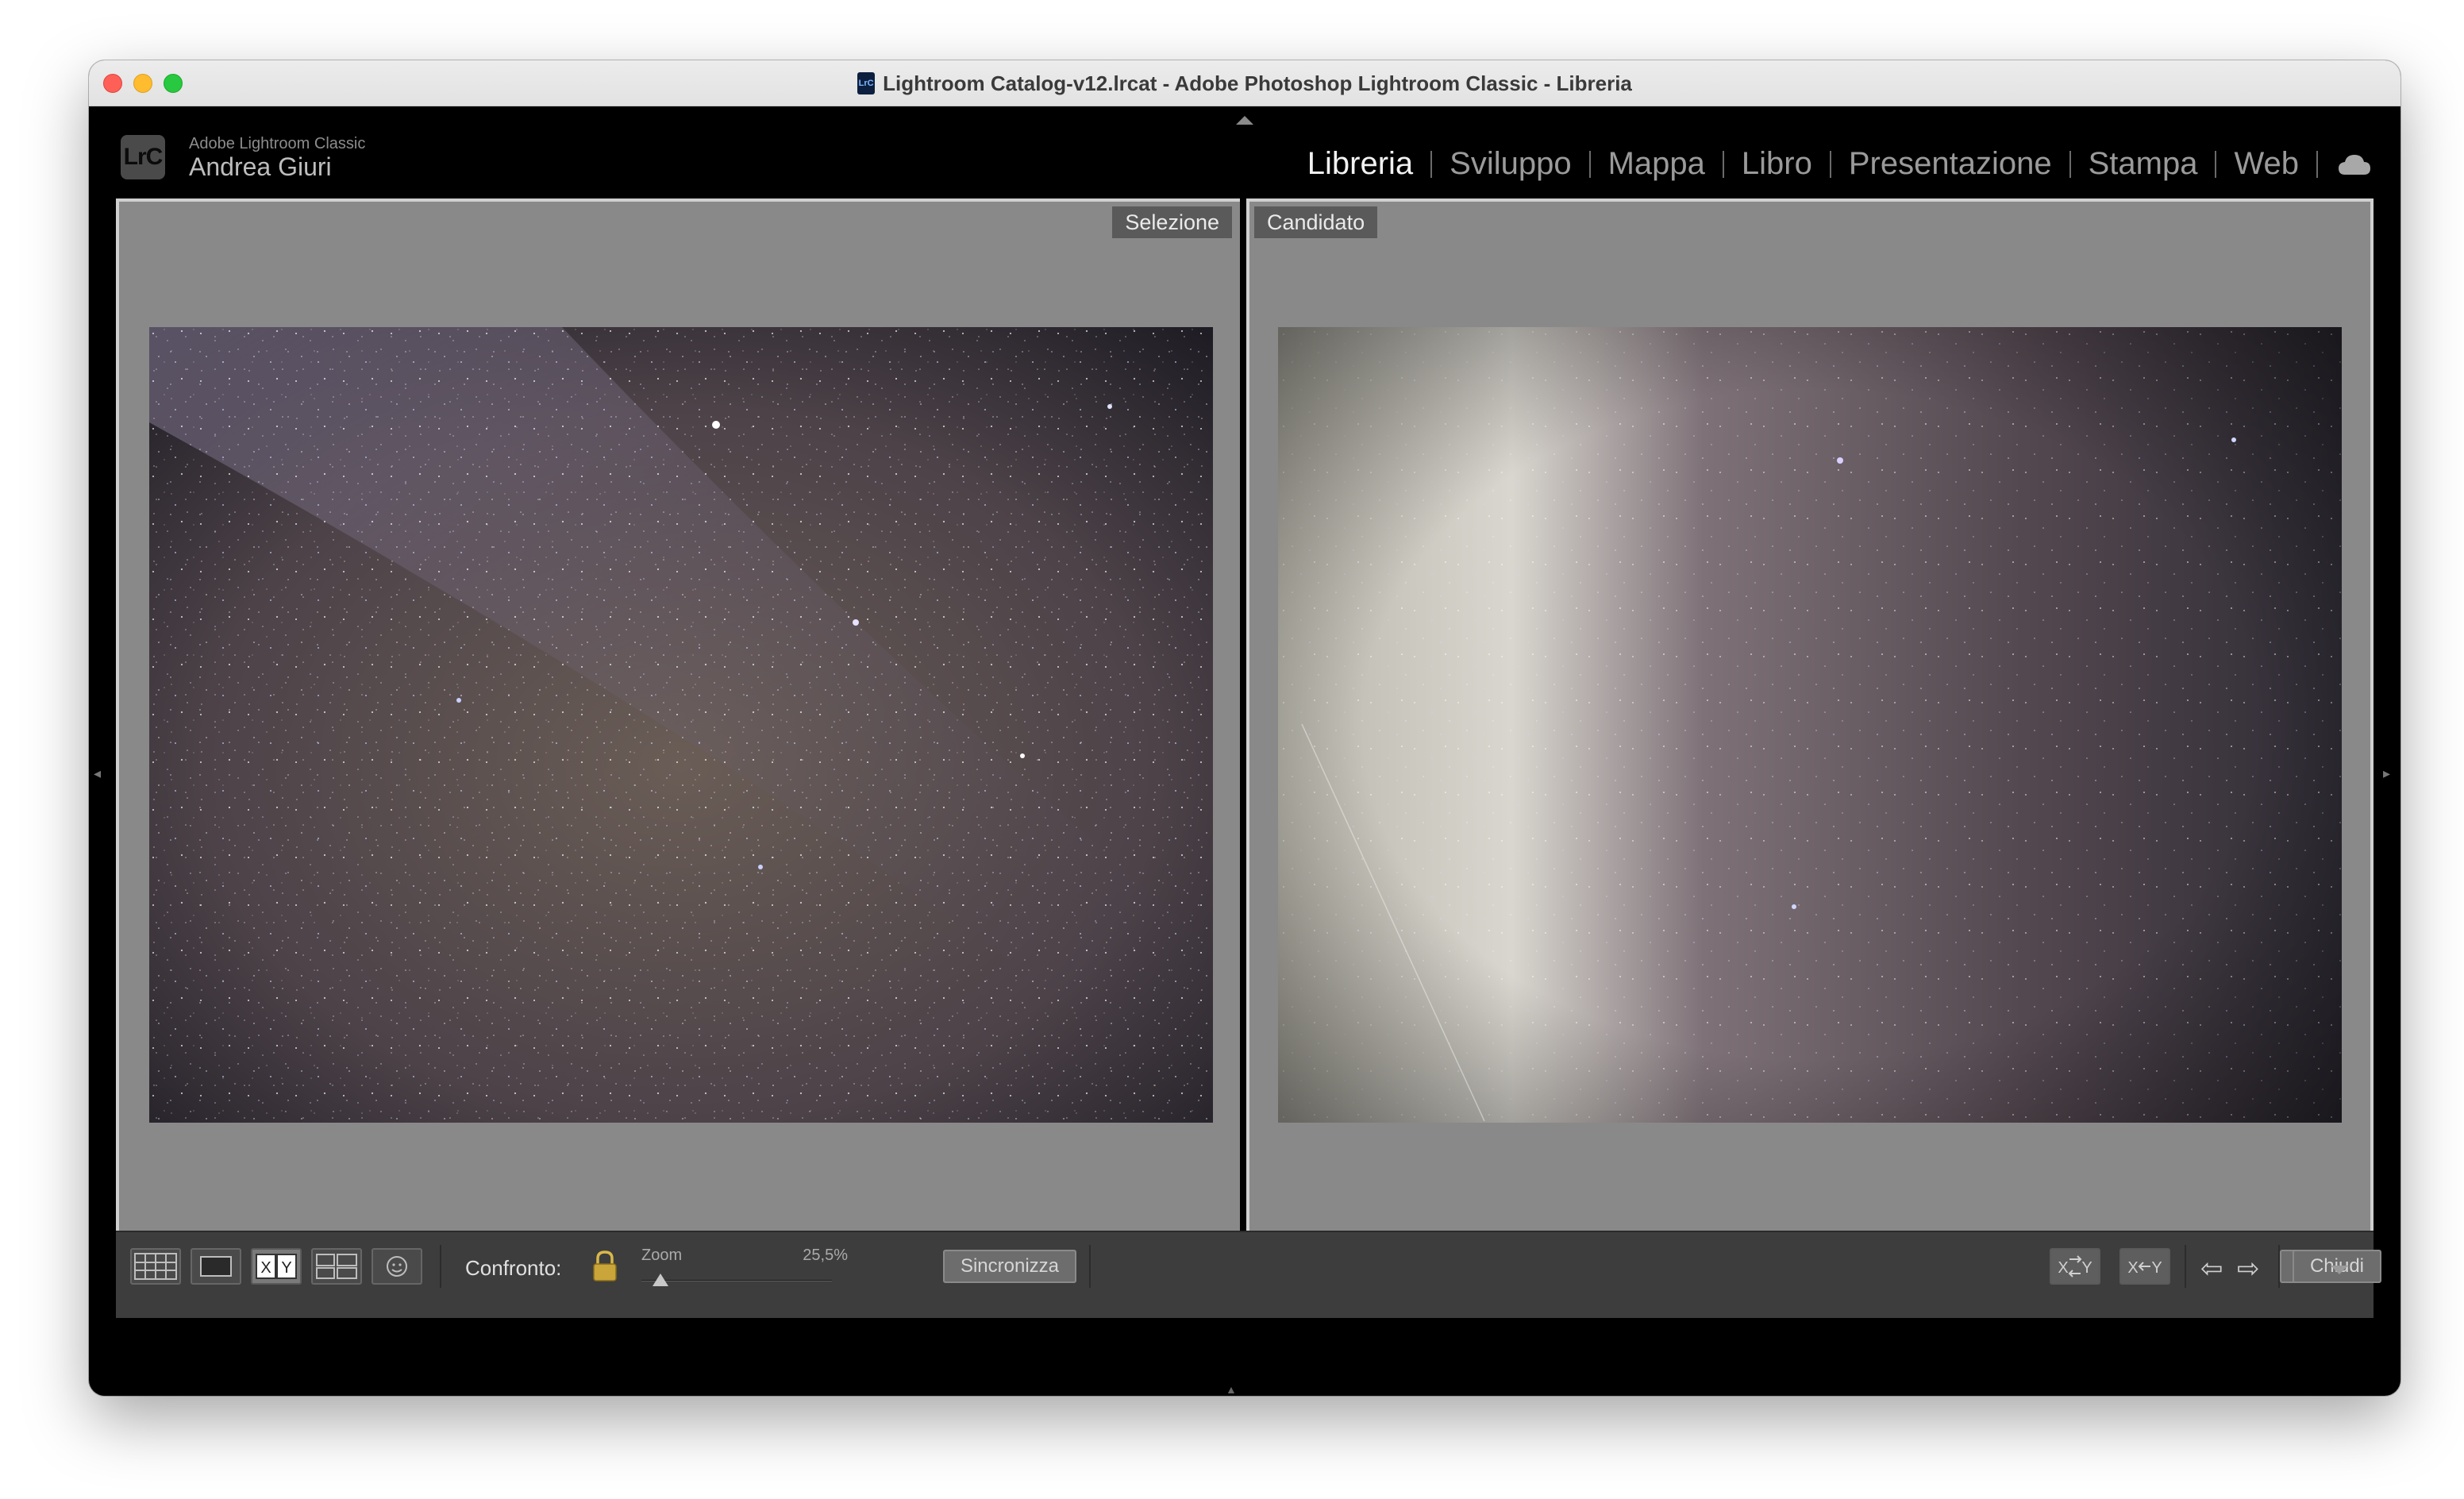 The image size is (2464, 1499). Describe the element at coordinates (1656, 164) in the screenshot. I see `module-mappa: Mappa` at that location.